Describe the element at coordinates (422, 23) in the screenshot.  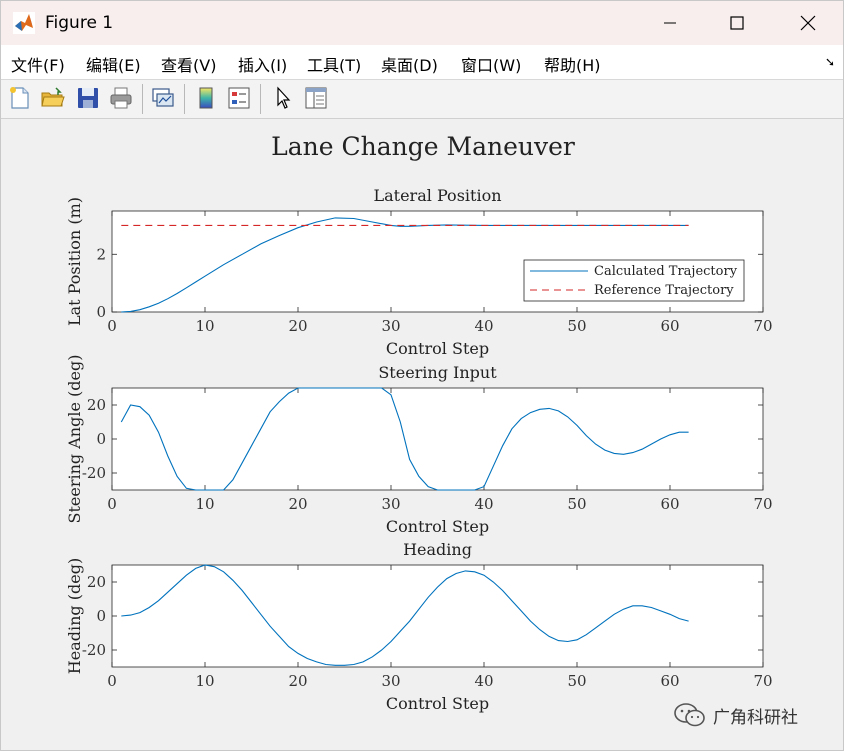
I see `title-bar: Figure 1` at that location.